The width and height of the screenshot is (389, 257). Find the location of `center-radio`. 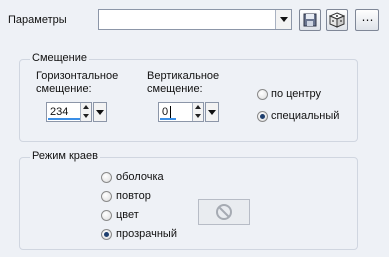

center-radio is located at coordinates (262, 94).